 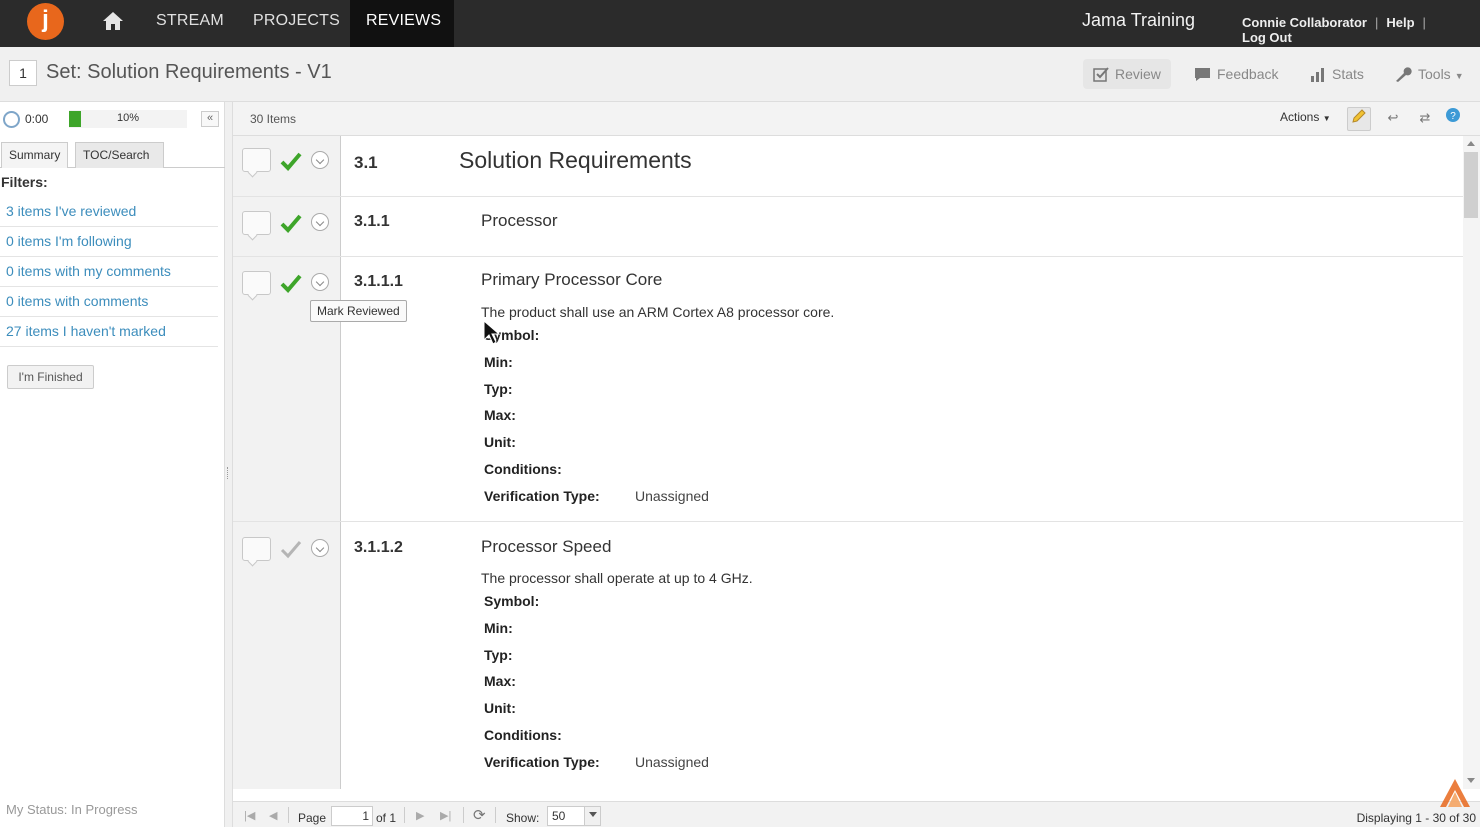 What do you see at coordinates (86, 331) in the screenshot?
I see `filter-link: 27 items I haven't marked` at bounding box center [86, 331].